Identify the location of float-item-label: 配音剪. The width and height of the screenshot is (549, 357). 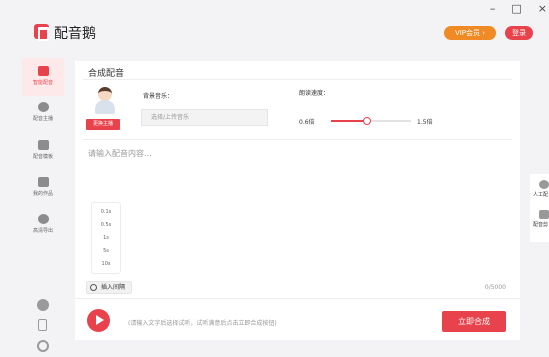
(541, 225).